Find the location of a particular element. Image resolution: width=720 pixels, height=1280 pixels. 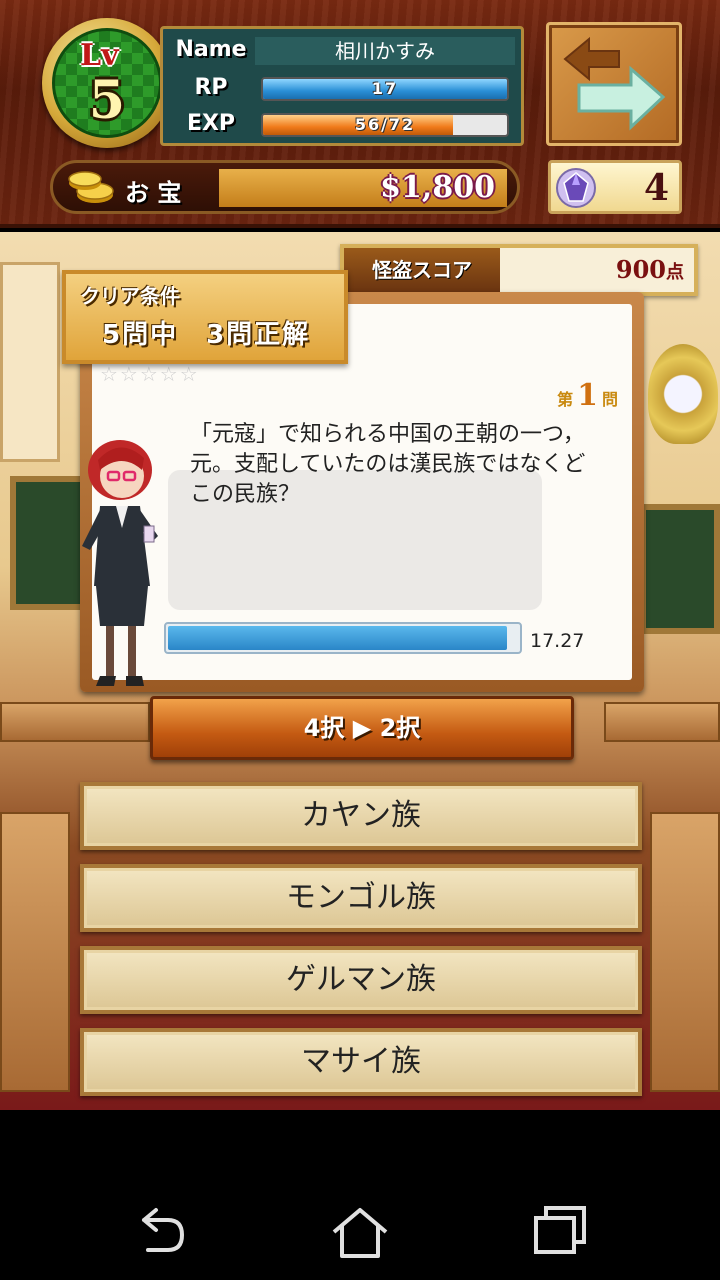

reduce-choices-label: 4択 ▶ 2択 is located at coordinates (362, 728).